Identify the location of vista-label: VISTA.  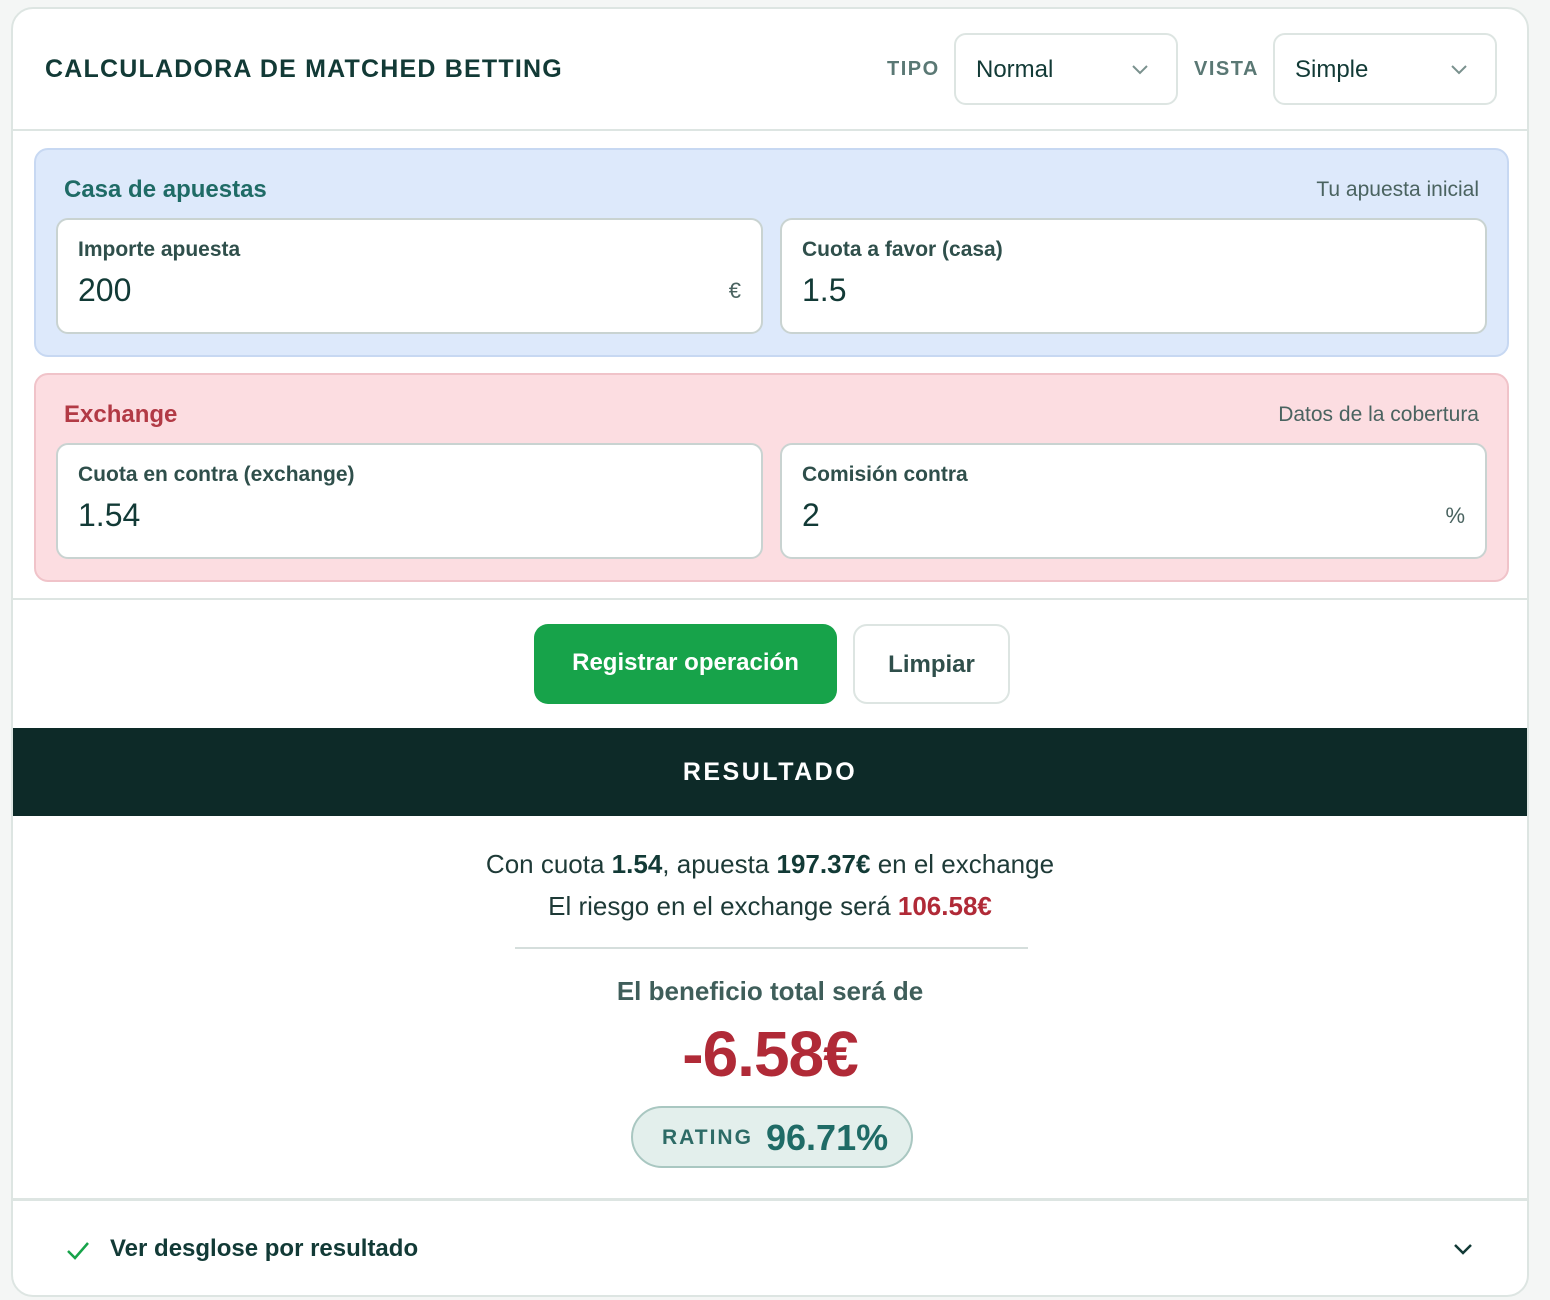
(1226, 69).